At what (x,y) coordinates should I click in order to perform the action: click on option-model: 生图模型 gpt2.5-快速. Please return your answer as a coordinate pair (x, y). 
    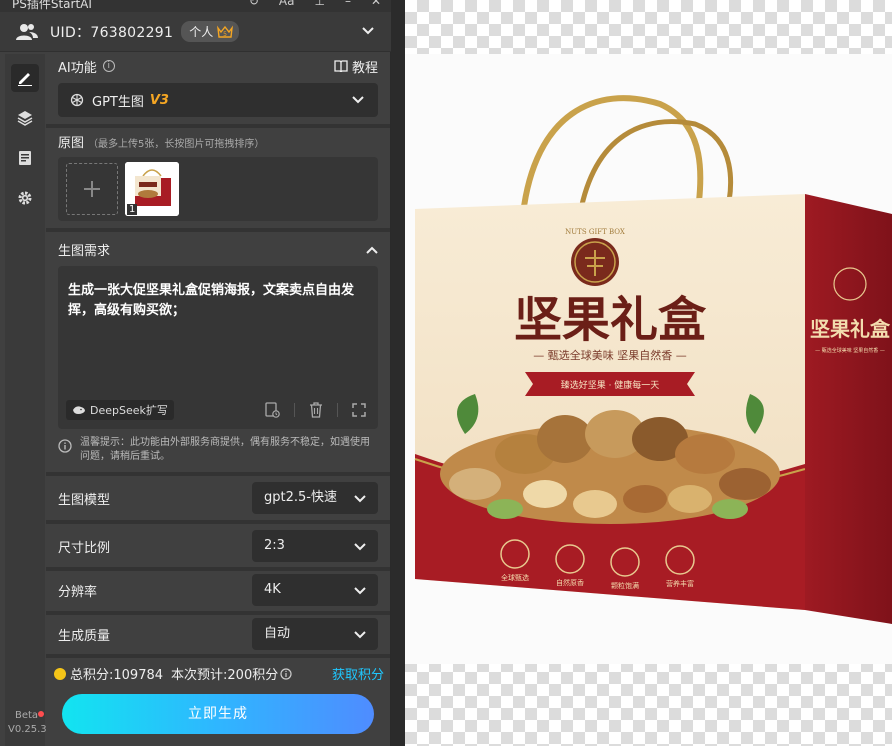
    Looking at the image, I should click on (218, 498).